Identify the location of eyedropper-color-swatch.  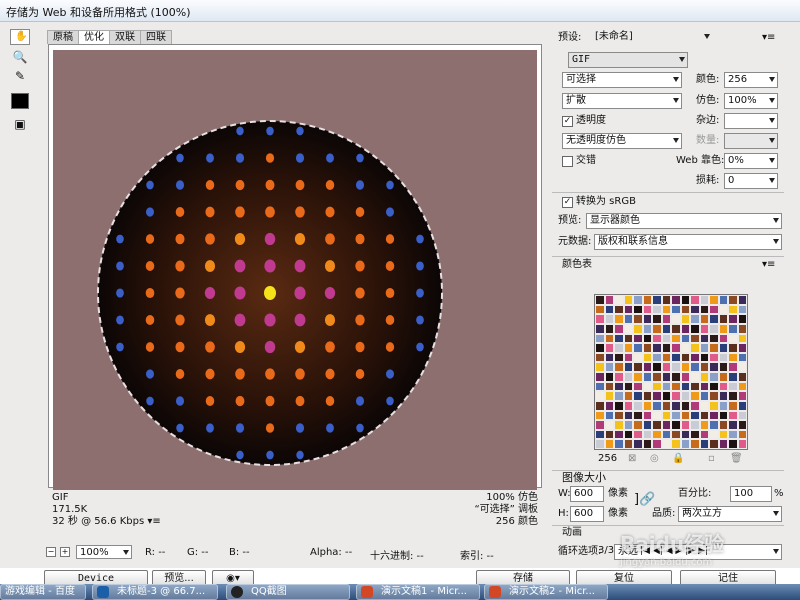
(20, 101).